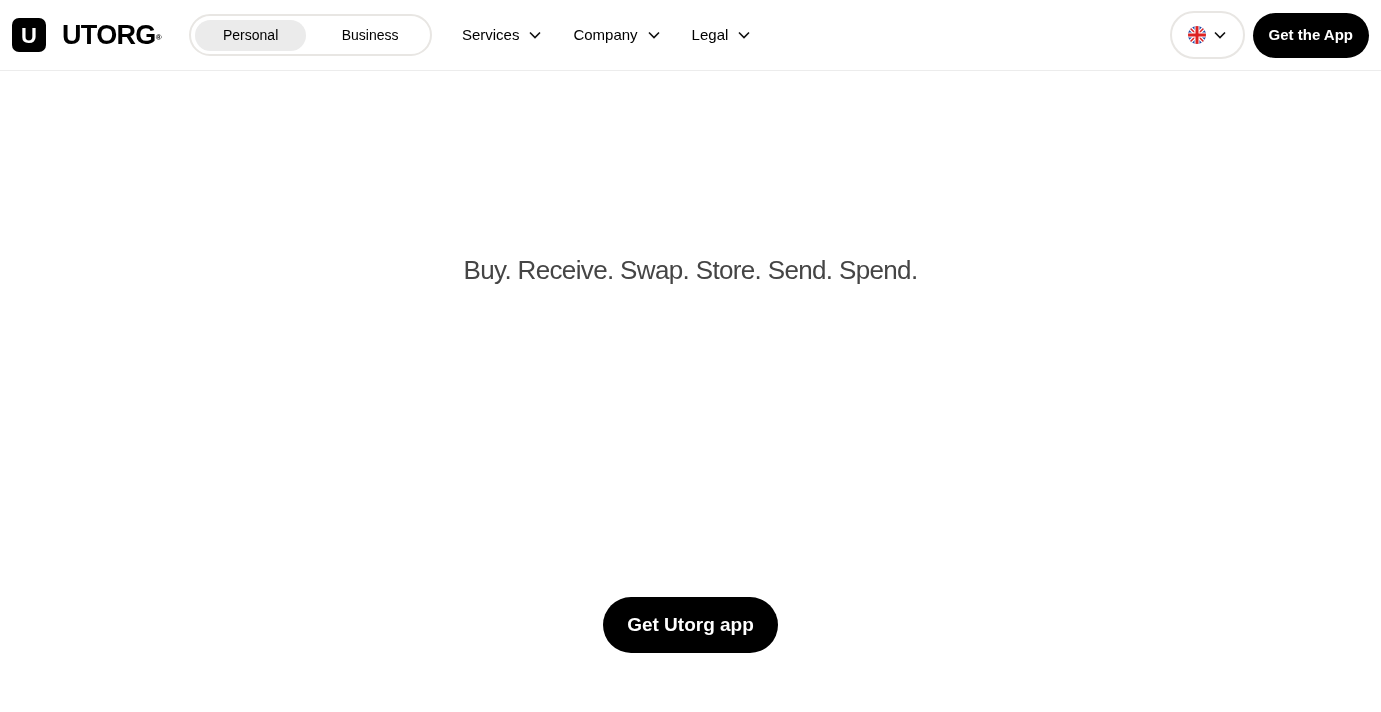 The height and width of the screenshot is (712, 1381). Describe the element at coordinates (721, 35) in the screenshot. I see `nav-menu-button: Legal` at that location.